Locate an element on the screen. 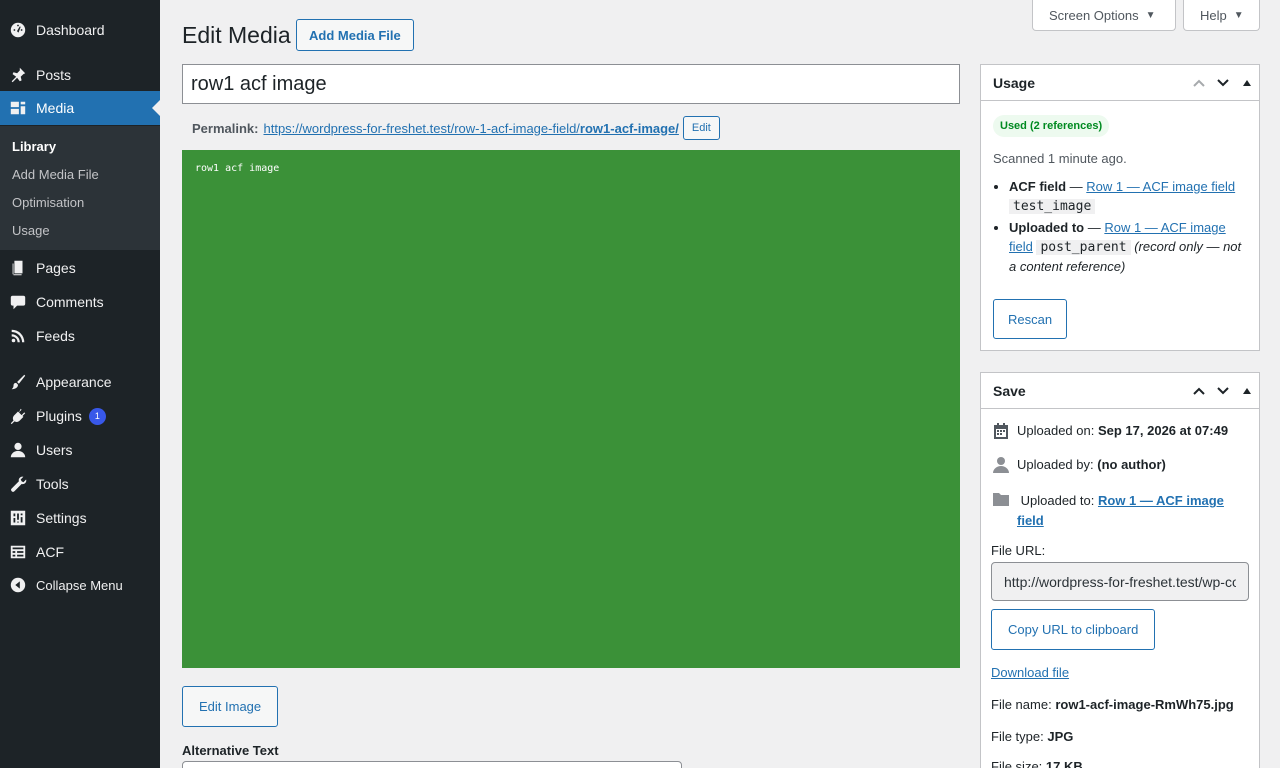  uploaded-by-label: Uploaded by: is located at coordinates (1055, 464).